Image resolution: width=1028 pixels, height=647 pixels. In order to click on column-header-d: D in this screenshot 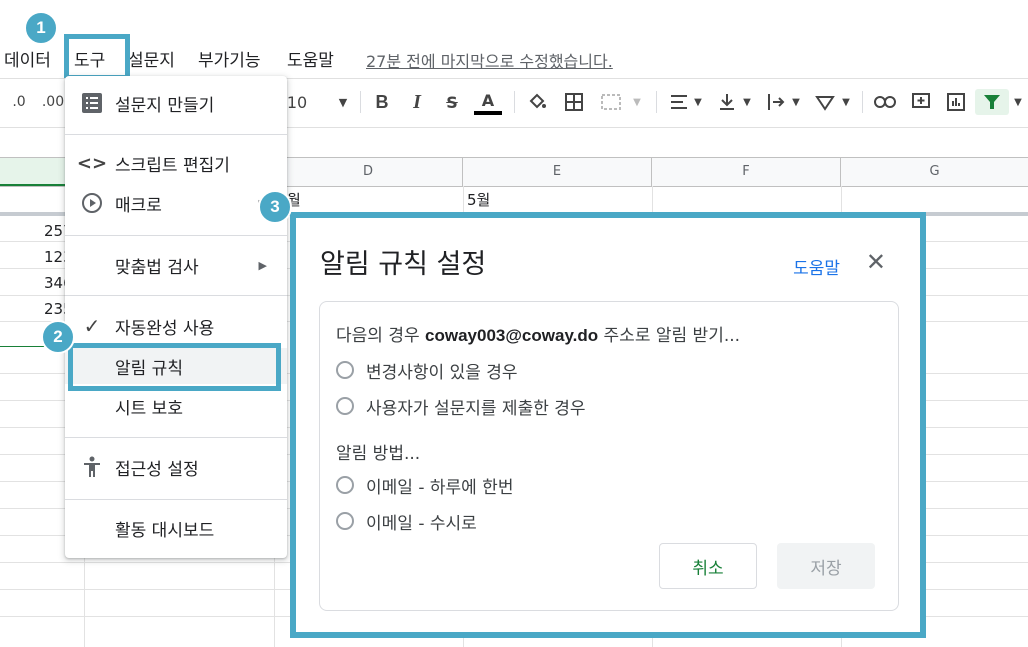, I will do `click(368, 172)`.